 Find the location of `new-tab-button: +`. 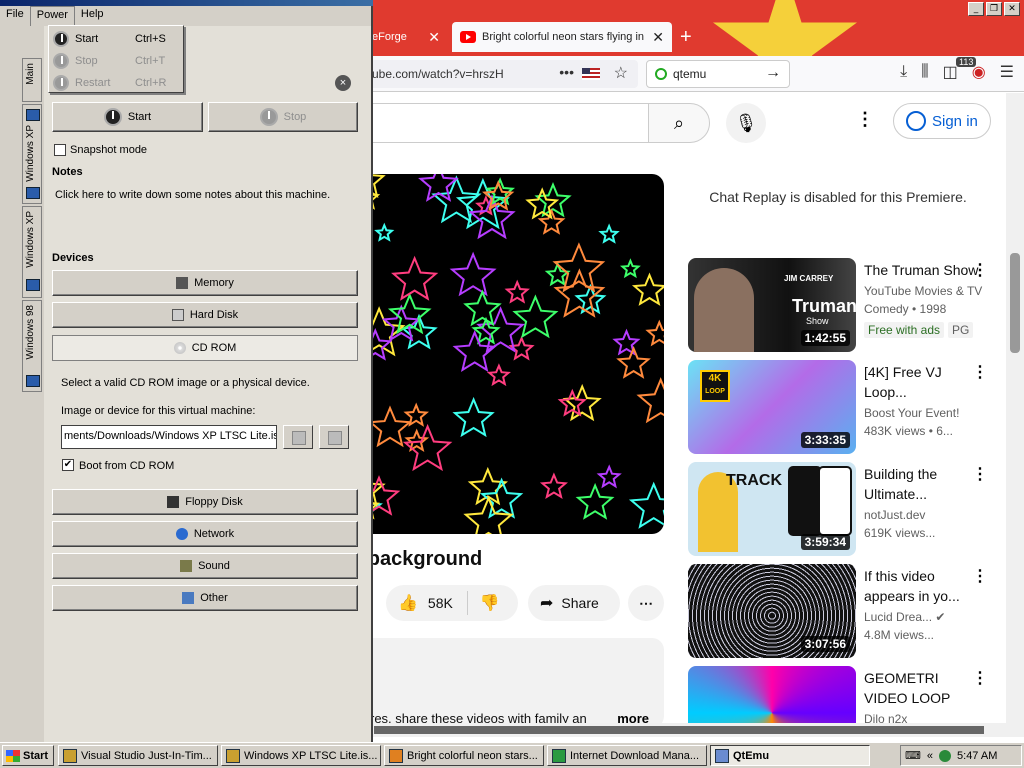

new-tab-button: + is located at coordinates (686, 37).